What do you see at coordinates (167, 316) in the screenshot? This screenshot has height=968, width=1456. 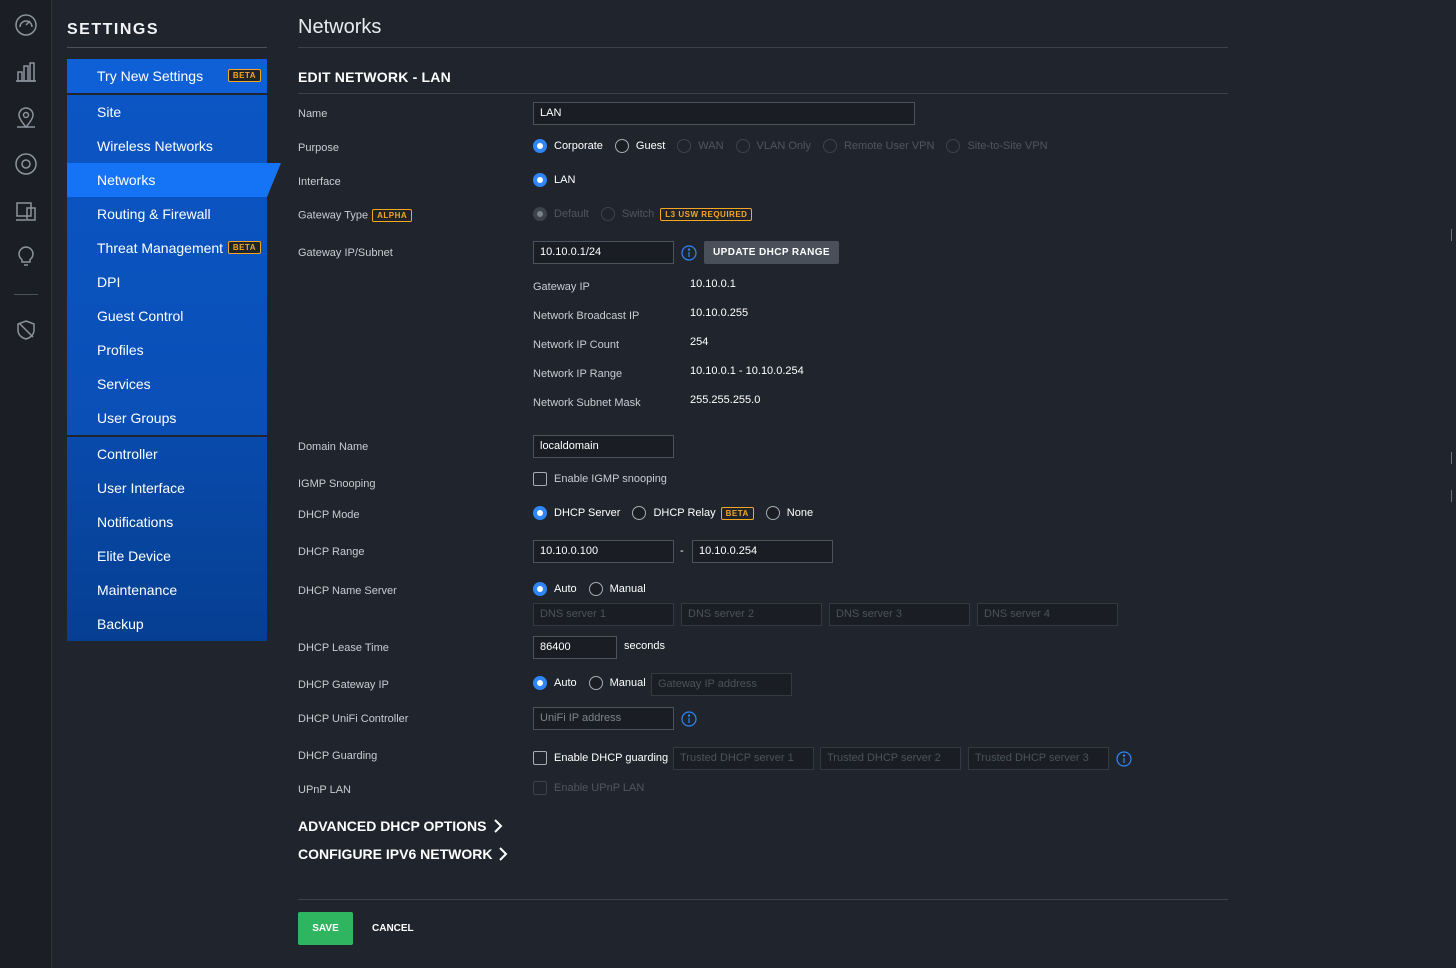 I see `sidebar-item-guest-control: Guest Control` at bounding box center [167, 316].